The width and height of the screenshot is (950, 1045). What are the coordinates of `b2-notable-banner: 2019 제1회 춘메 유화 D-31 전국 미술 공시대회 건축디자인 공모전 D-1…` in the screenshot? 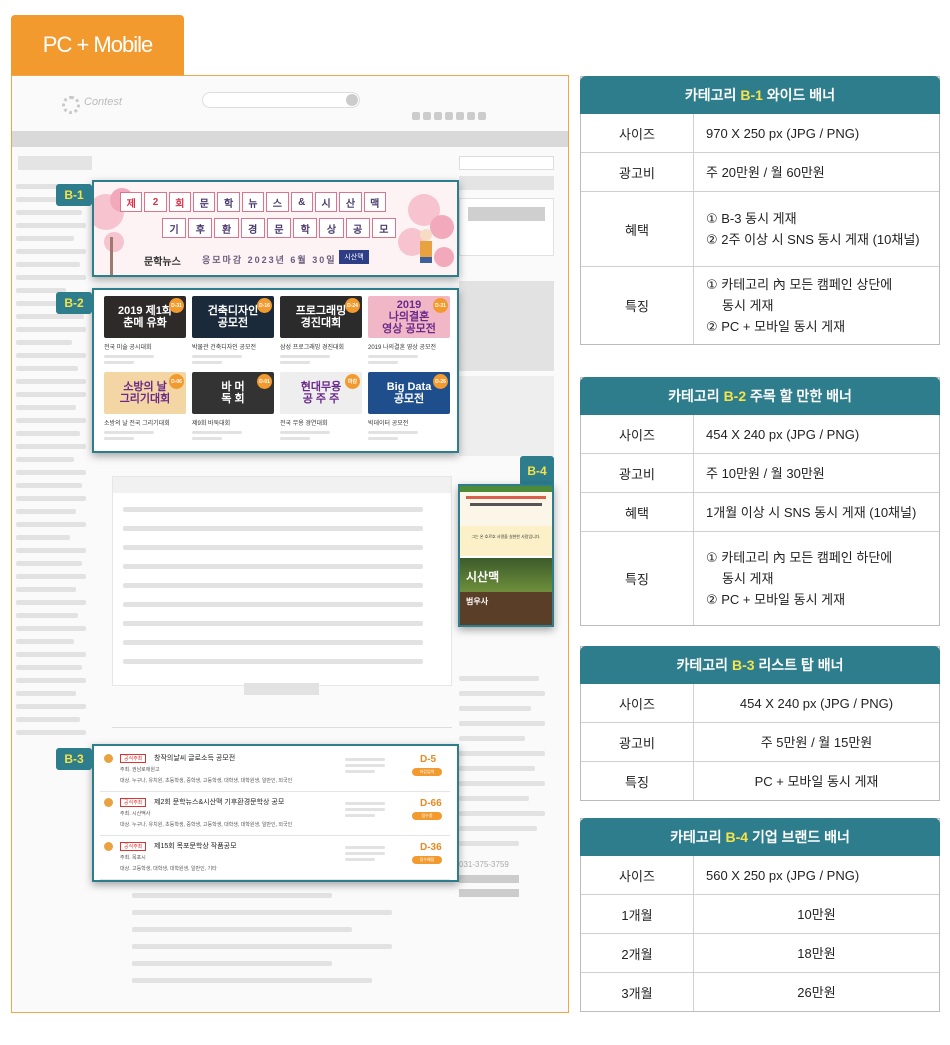 It's located at (275, 370).